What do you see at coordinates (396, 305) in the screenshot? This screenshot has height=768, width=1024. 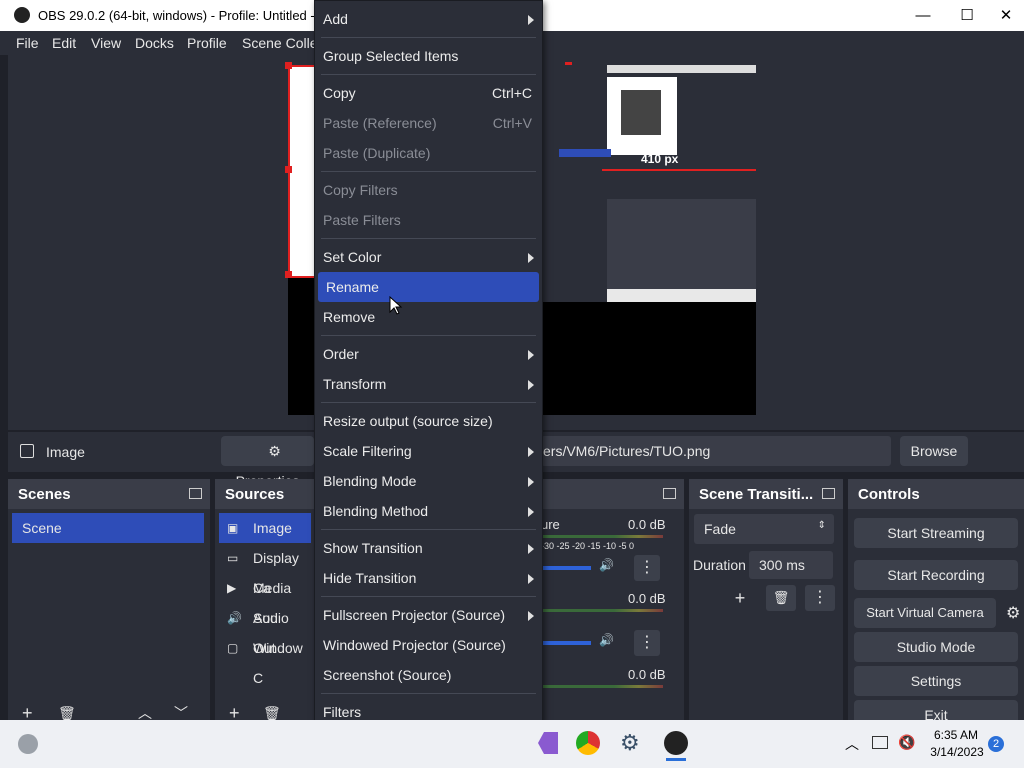 I see `mouse-cursor-icon` at bounding box center [396, 305].